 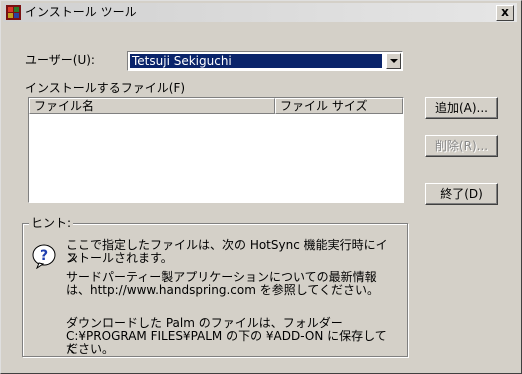 What do you see at coordinates (260, 12) in the screenshot?
I see `title-bar: インストール ツール x` at bounding box center [260, 12].